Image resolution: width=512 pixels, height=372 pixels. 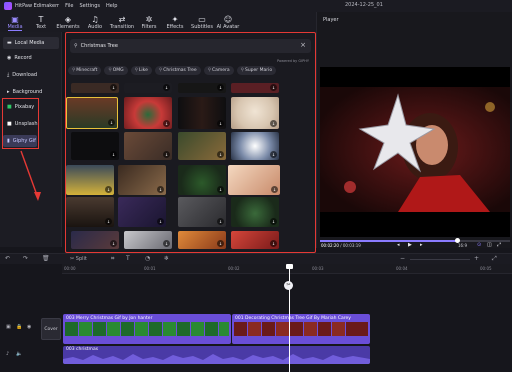 What do you see at coordinates (218, 70) in the screenshot?
I see `tag-camera: ⚲Camera` at bounding box center [218, 70].